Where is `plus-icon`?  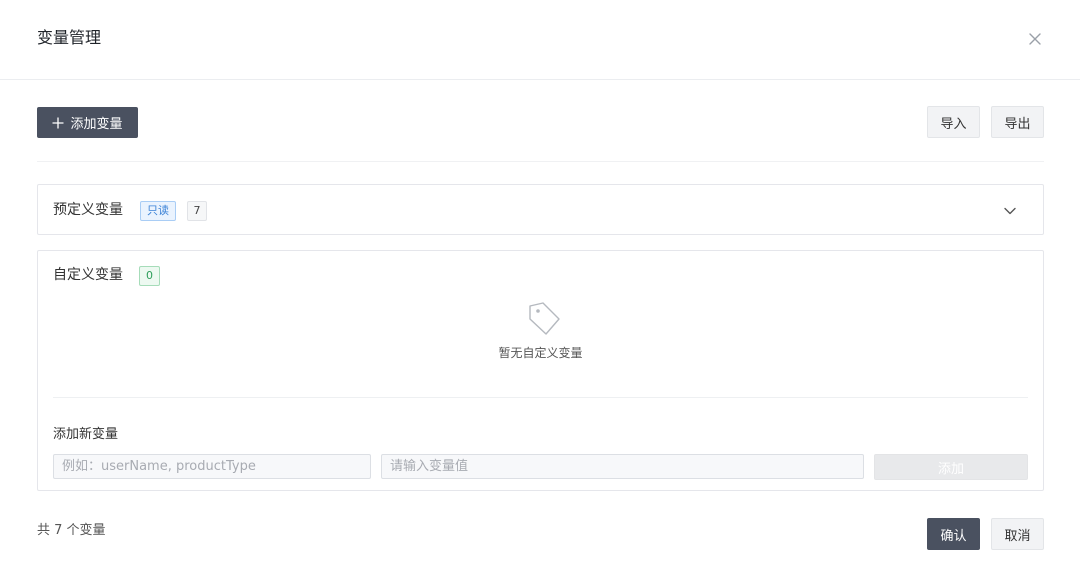 plus-icon is located at coordinates (58, 122).